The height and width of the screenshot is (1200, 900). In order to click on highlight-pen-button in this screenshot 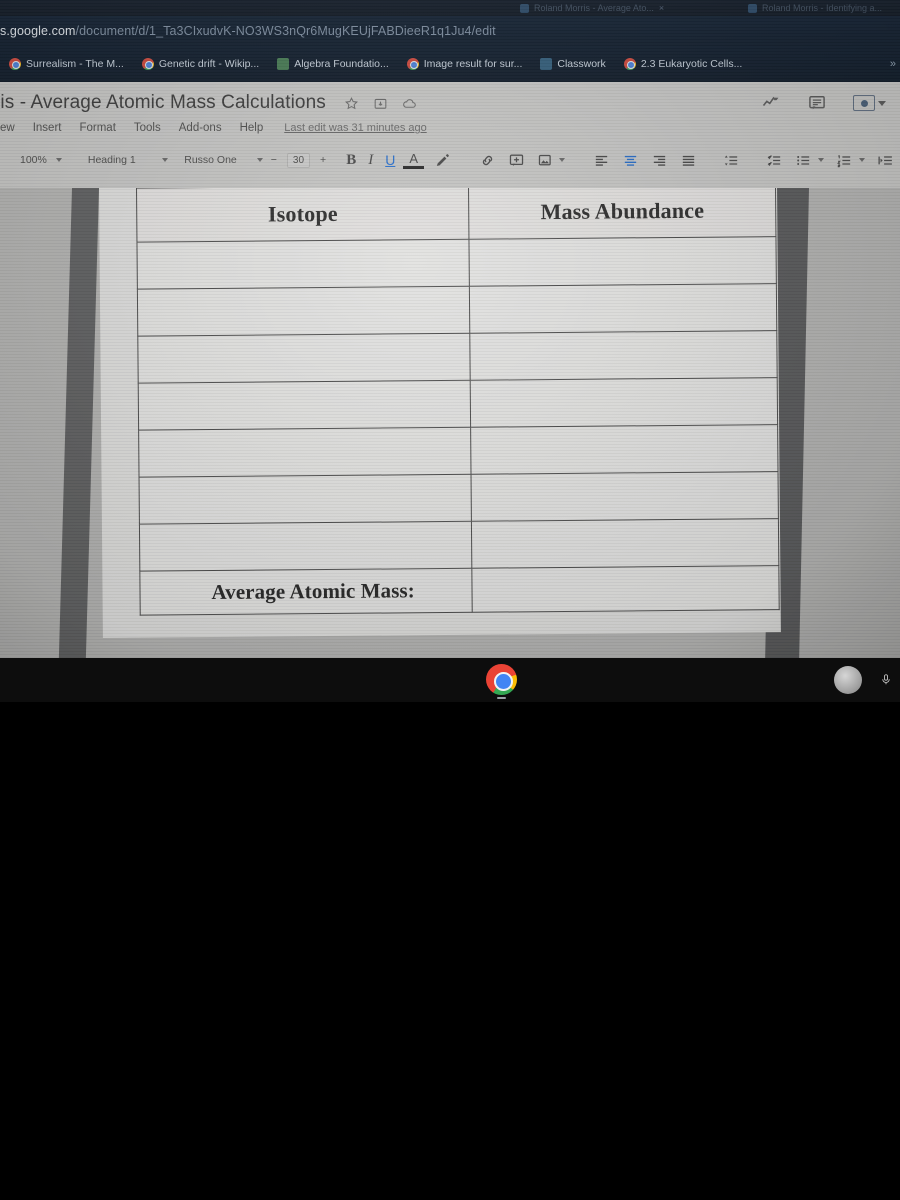, I will do `click(442, 160)`.